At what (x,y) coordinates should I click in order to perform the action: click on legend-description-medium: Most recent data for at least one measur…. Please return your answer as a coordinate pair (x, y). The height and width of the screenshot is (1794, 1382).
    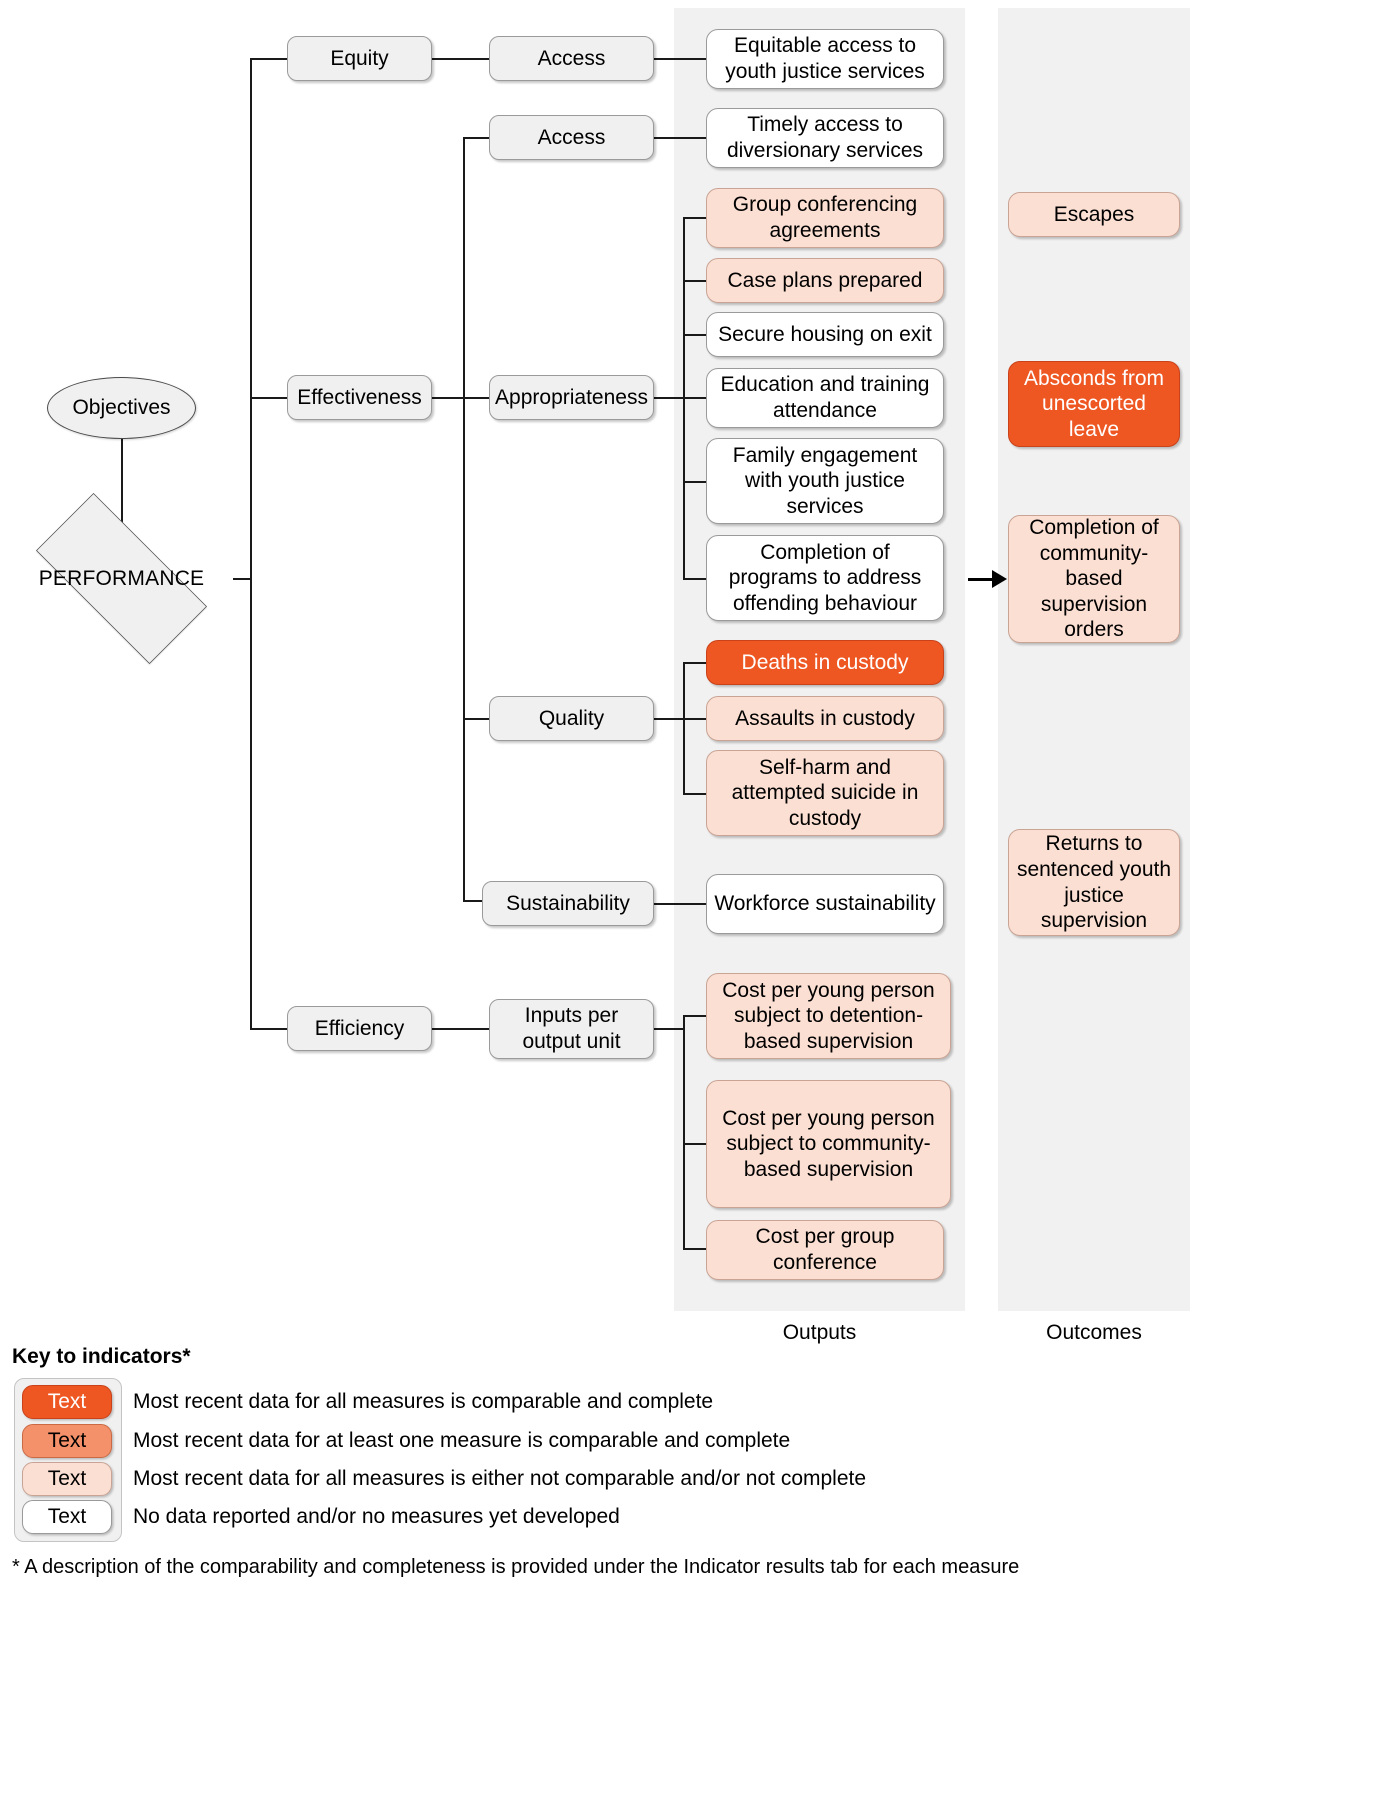
    Looking at the image, I should click on (462, 1440).